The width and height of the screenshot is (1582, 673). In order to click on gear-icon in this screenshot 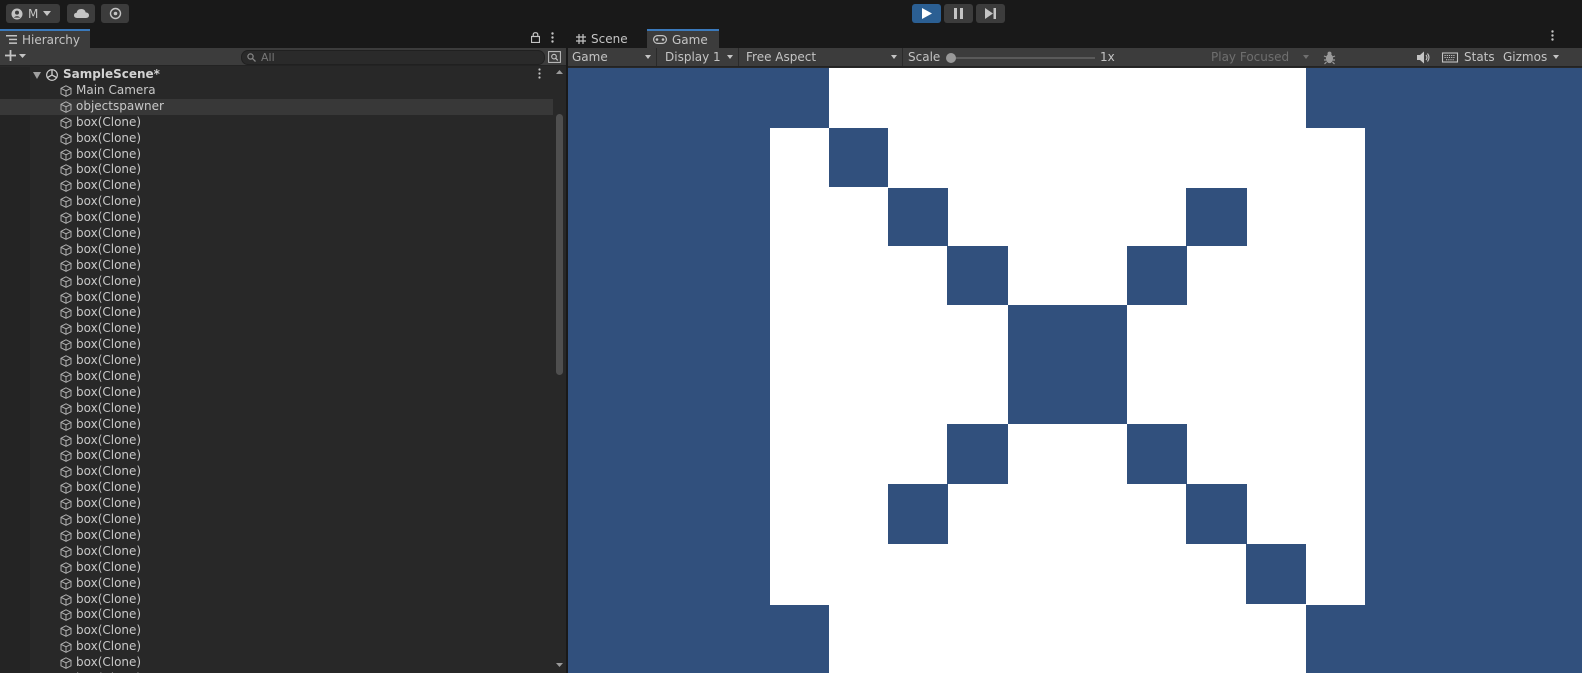, I will do `click(115, 13)`.